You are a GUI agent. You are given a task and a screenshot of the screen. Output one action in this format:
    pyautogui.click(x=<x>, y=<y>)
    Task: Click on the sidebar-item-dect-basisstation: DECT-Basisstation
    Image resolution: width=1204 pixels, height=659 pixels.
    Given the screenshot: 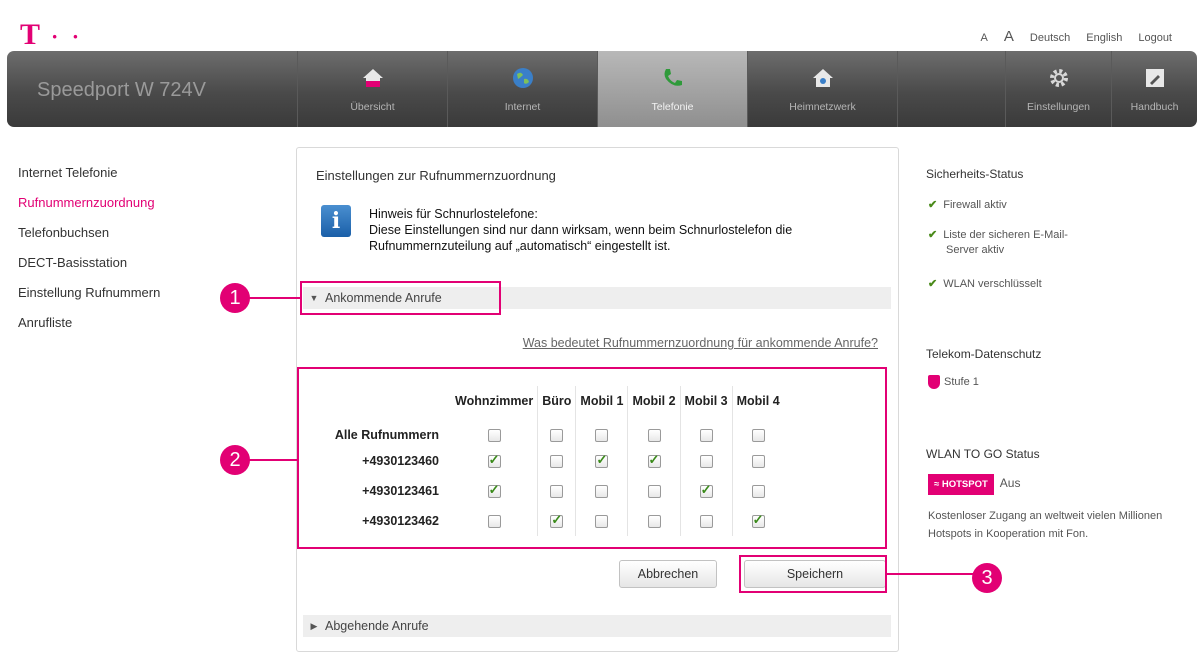 What is the action you would take?
    pyautogui.click(x=89, y=270)
    